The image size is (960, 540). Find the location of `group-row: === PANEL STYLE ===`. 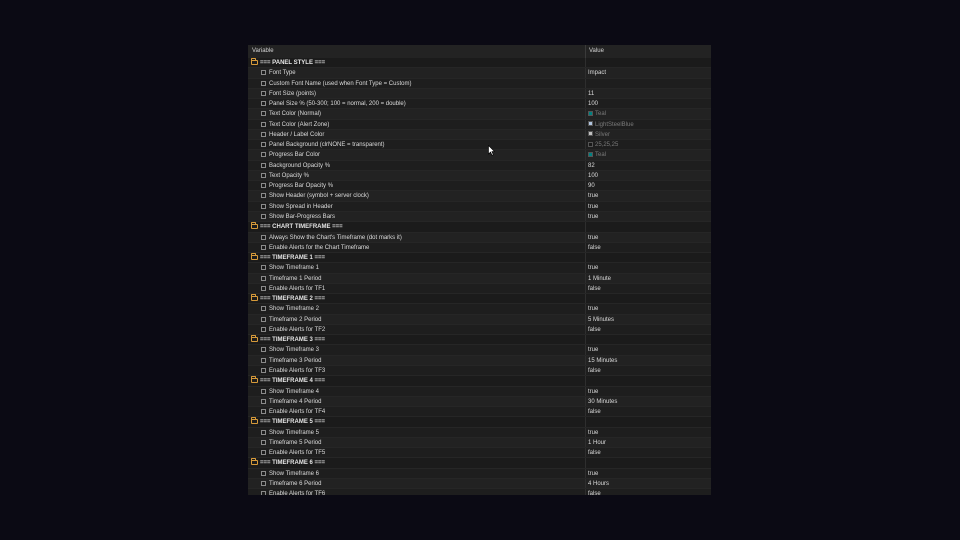

group-row: === PANEL STYLE === is located at coordinates (479, 63).